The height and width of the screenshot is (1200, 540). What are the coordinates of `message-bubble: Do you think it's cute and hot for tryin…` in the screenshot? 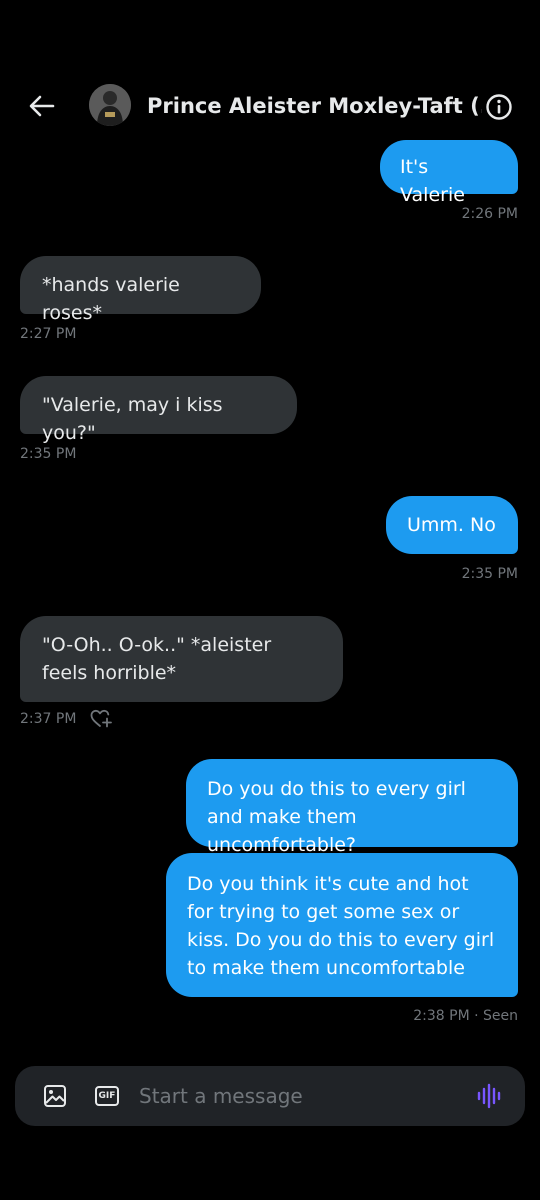 It's located at (342, 925).